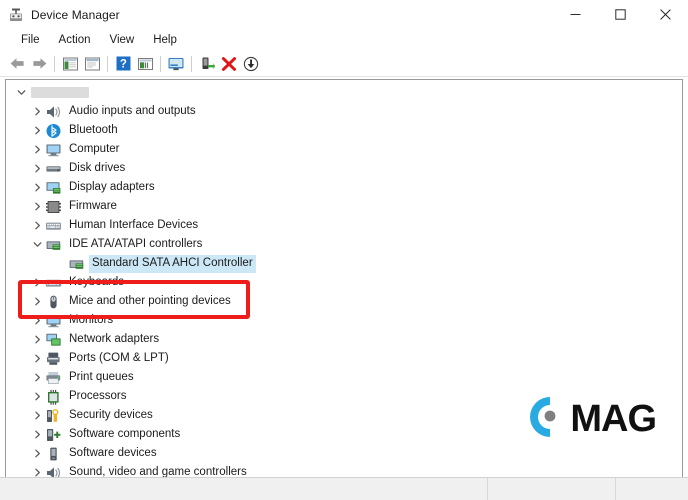  What do you see at coordinates (344, 244) in the screenshot?
I see `tree-item-ide-ata-atapi-controllers: IDE ATA/ATAPI controllers` at bounding box center [344, 244].